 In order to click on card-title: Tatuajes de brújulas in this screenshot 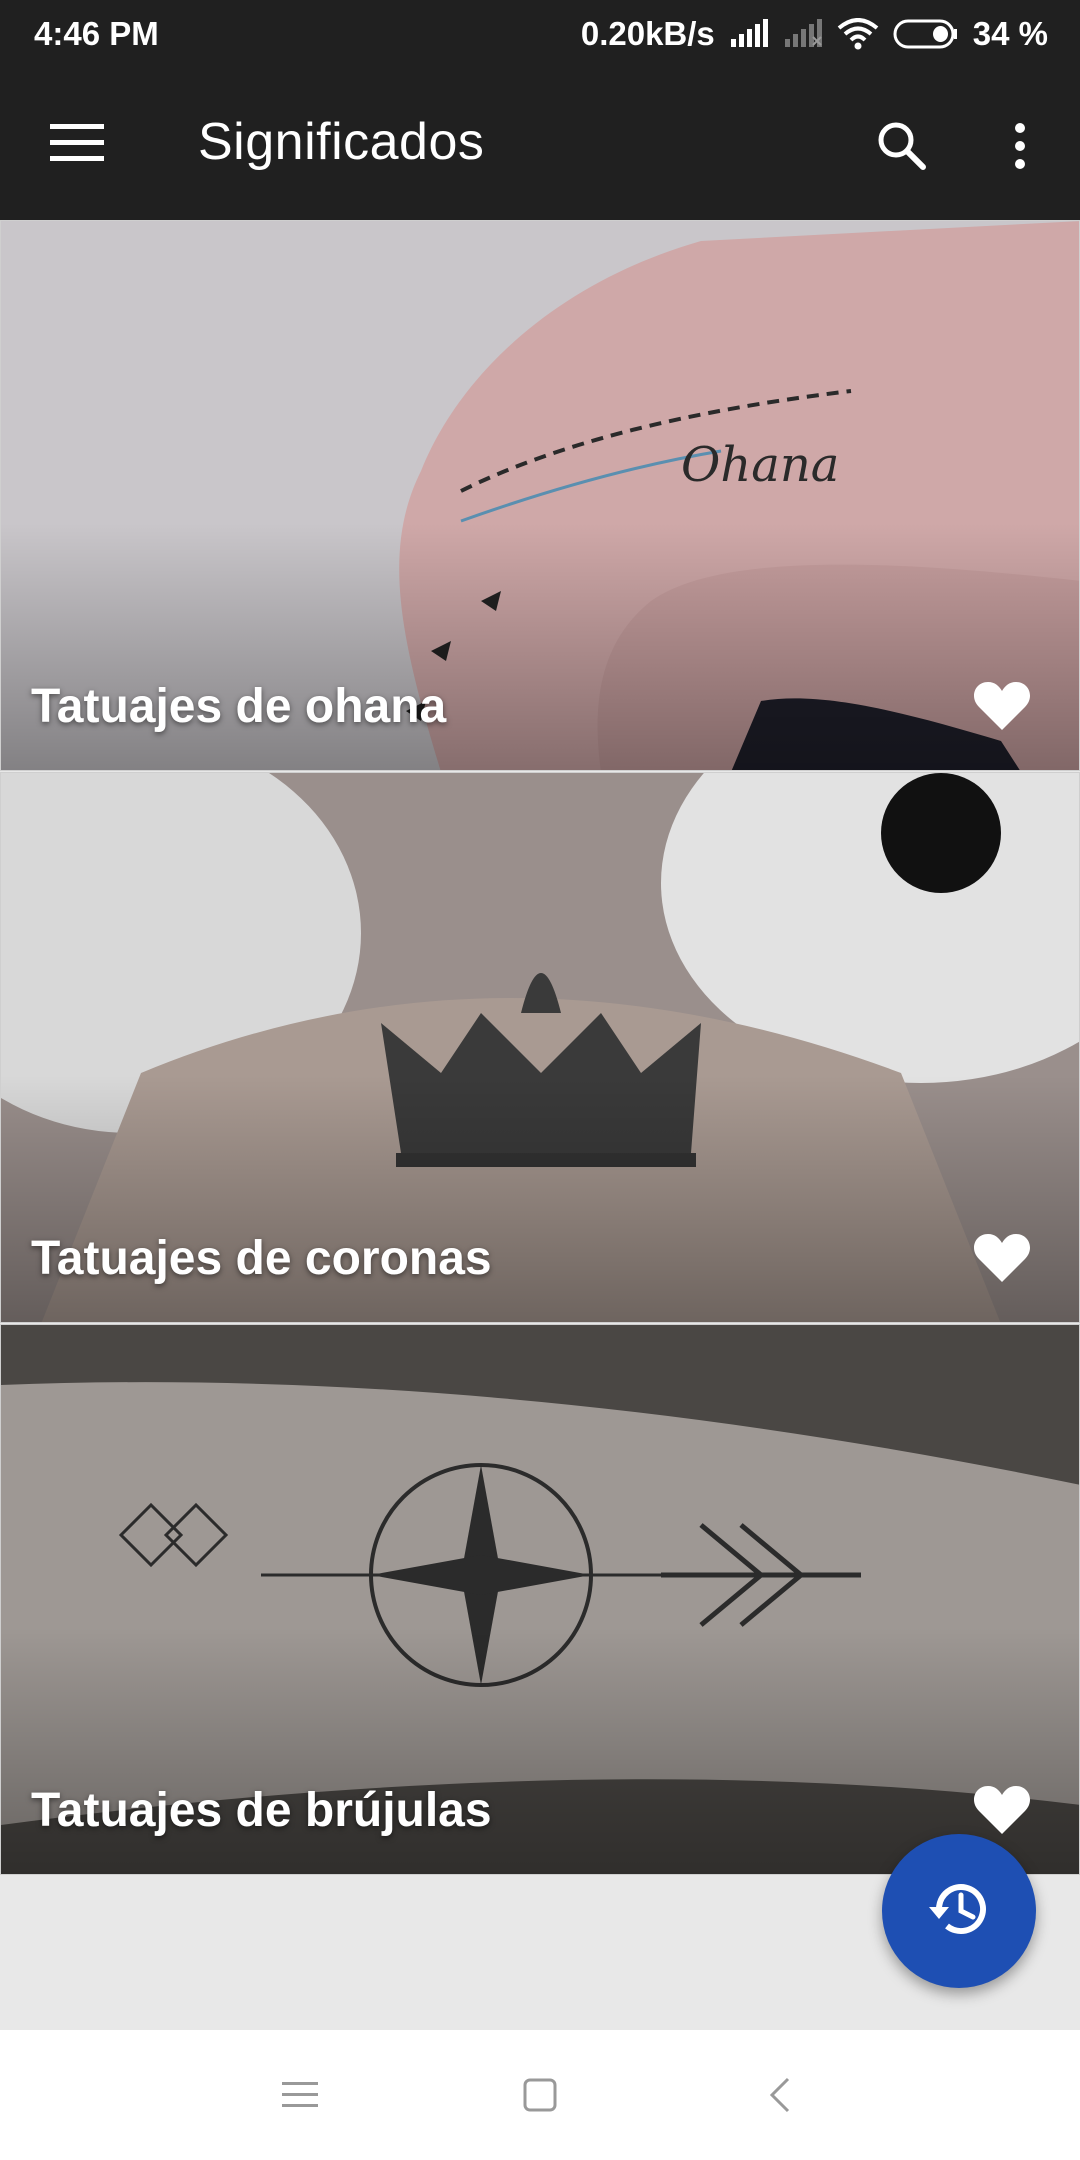, I will do `click(261, 1810)`.